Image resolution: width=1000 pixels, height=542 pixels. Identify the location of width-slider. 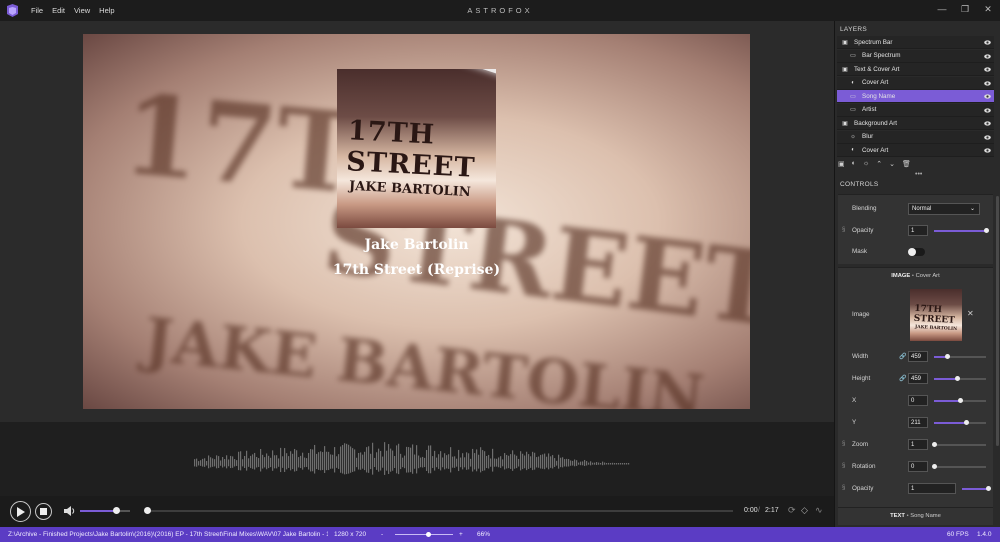
(960, 356).